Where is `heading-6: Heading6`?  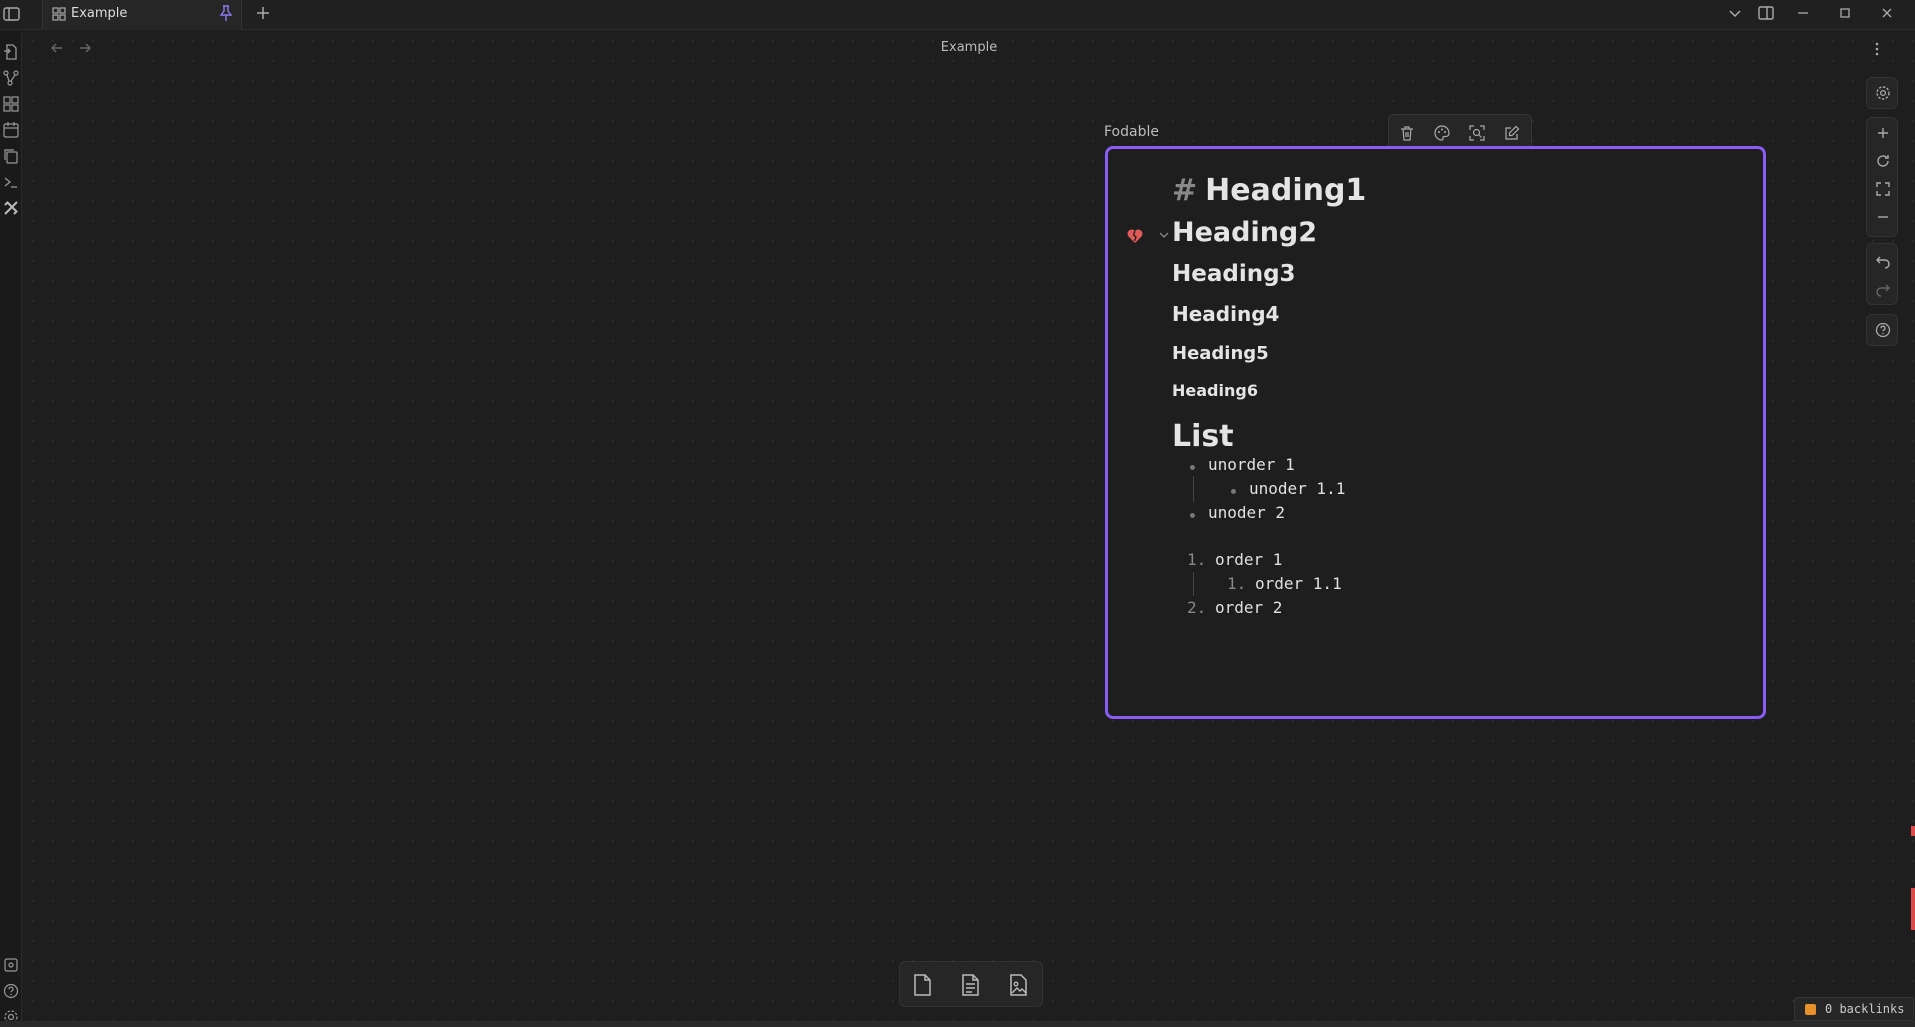
heading-6: Heading6 is located at coordinates (1215, 390).